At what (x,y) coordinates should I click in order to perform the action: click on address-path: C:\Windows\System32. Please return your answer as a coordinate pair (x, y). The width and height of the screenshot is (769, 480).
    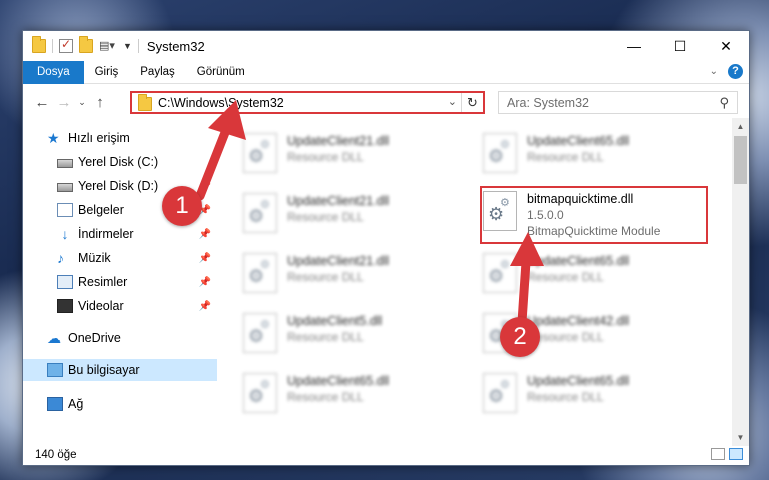
    Looking at the image, I should click on (221, 102).